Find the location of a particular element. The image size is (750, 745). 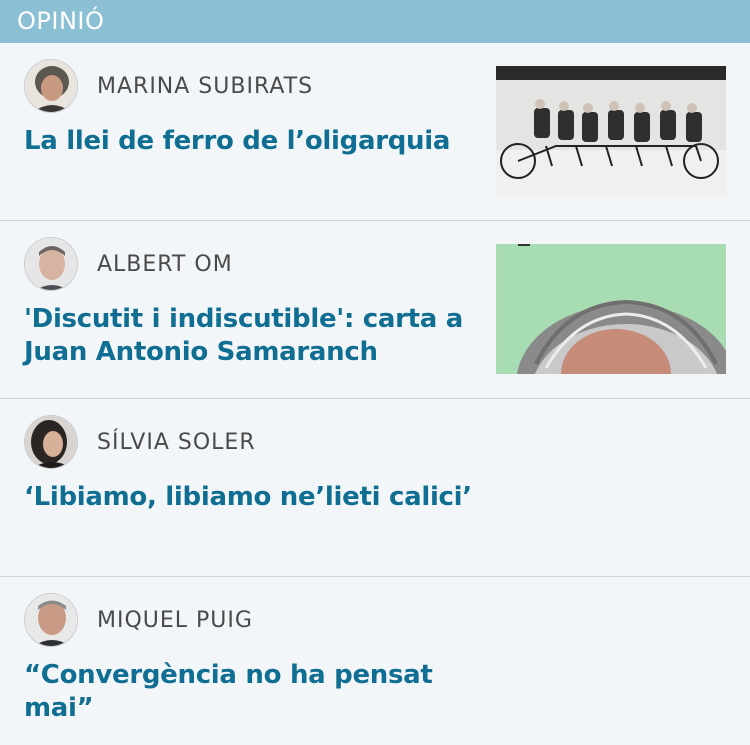

author-name: MARINA SUBIRATS is located at coordinates (205, 86).